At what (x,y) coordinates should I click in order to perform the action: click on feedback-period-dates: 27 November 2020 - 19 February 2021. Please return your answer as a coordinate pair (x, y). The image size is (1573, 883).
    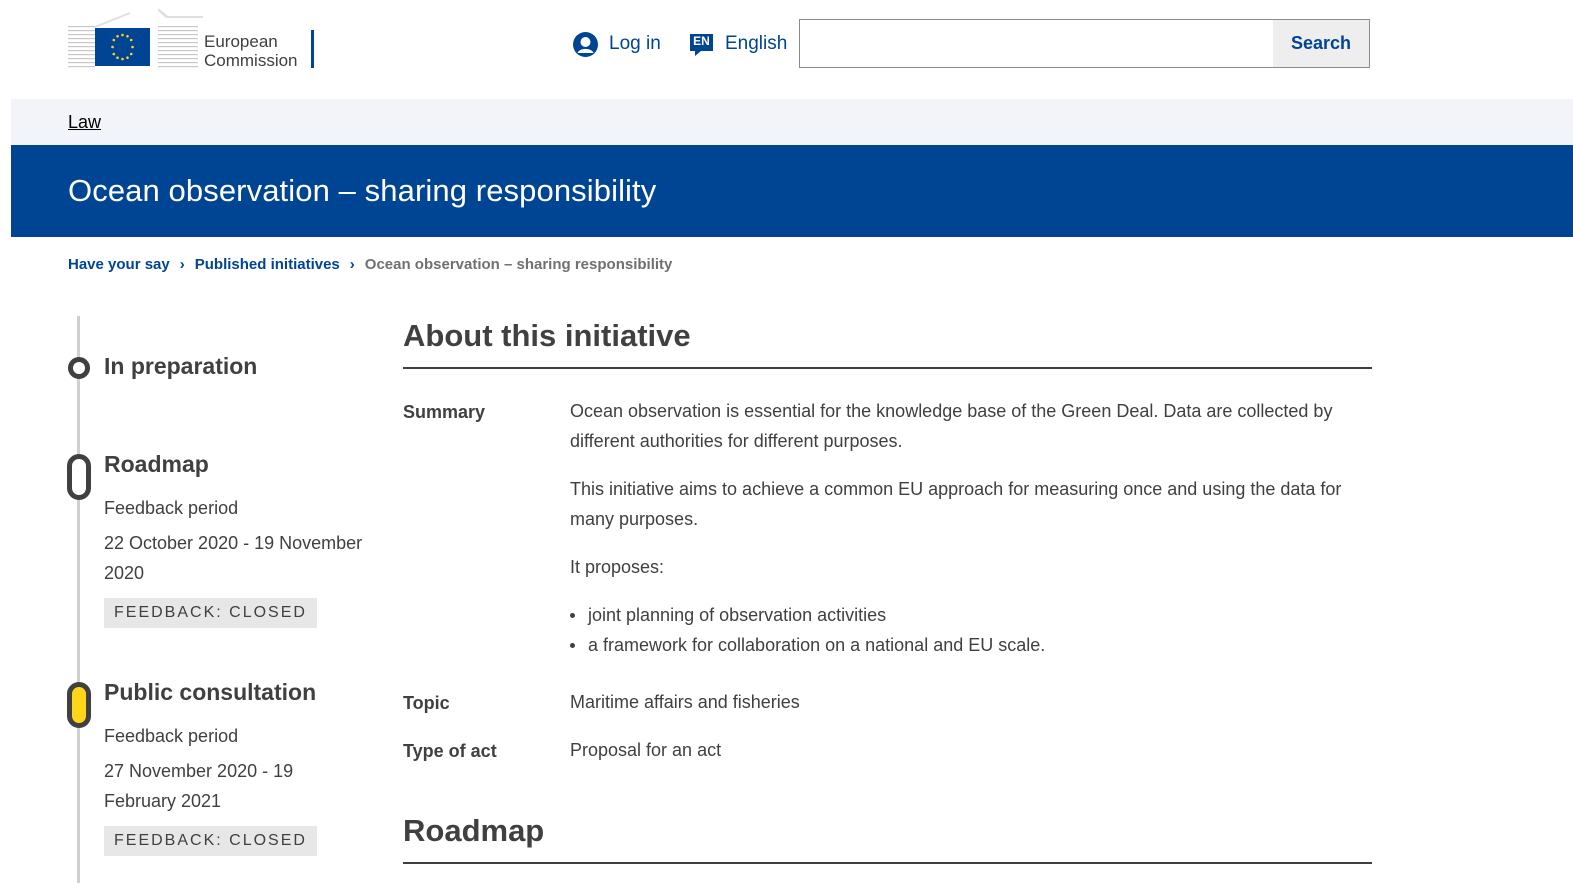
    Looking at the image, I should click on (199, 786).